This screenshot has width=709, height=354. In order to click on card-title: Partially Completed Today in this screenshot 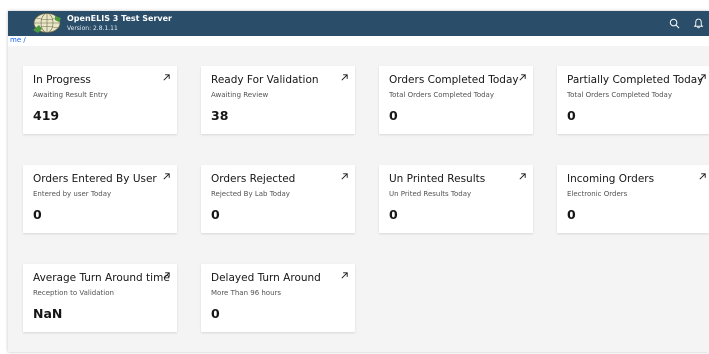, I will do `click(635, 80)`.